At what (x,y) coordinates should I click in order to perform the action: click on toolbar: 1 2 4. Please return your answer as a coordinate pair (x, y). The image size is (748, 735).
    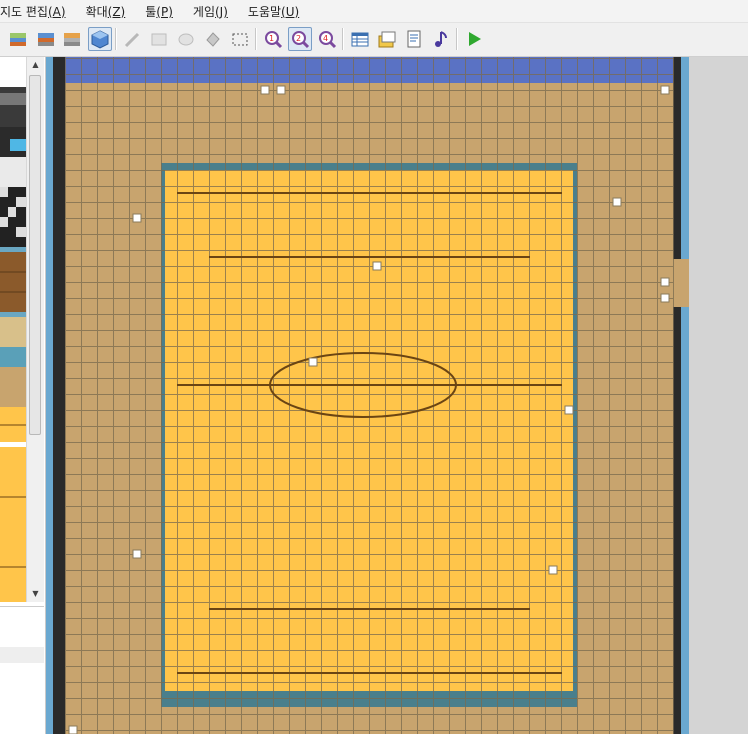
    Looking at the image, I should click on (374, 40).